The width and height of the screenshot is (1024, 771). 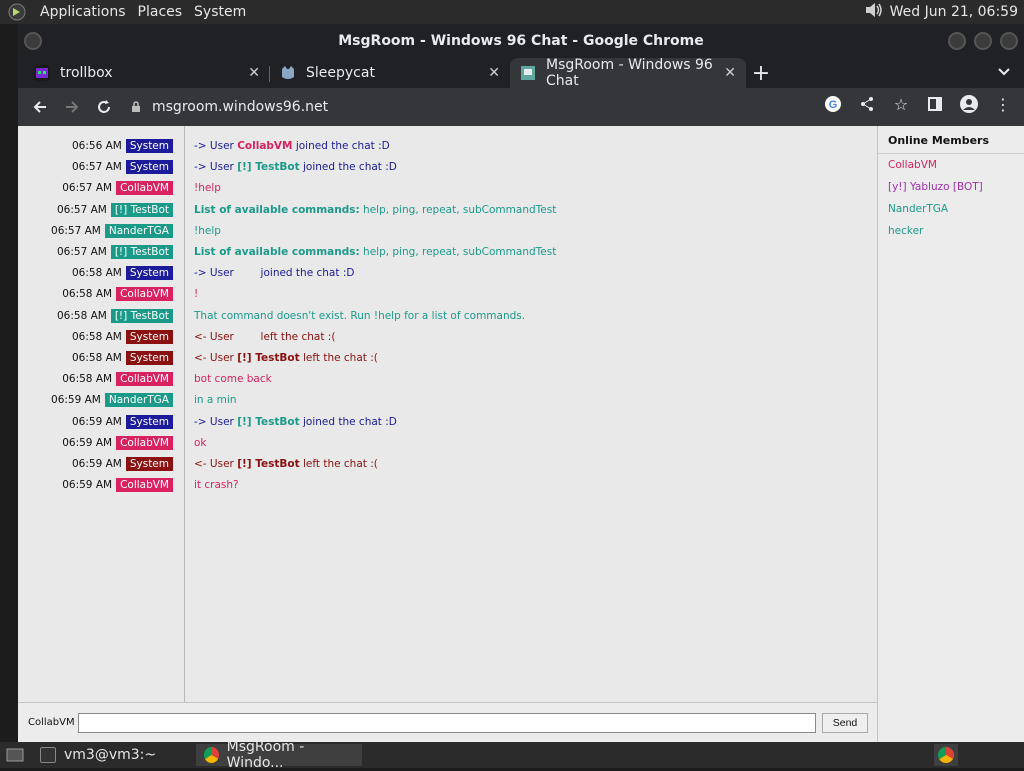 What do you see at coordinates (935, 104) in the screenshot?
I see `side-panel-icon` at bounding box center [935, 104].